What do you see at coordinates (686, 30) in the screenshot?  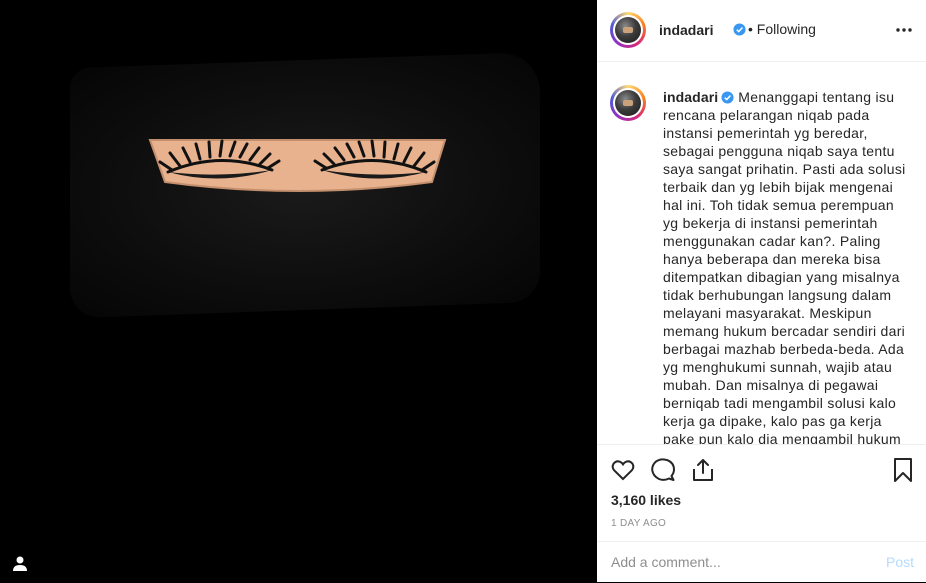 I see `header-username: indadari` at bounding box center [686, 30].